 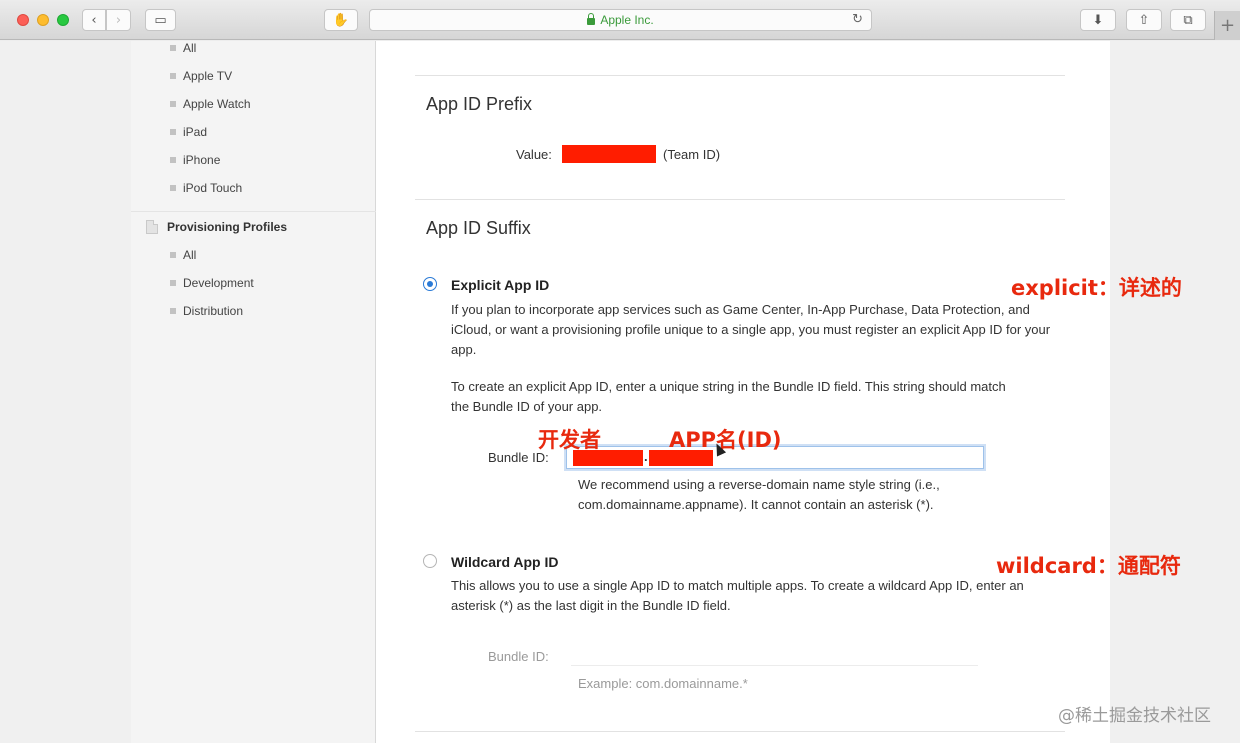 I want to click on sidebar-item-distribution: Distribution, so click(x=206, y=311).